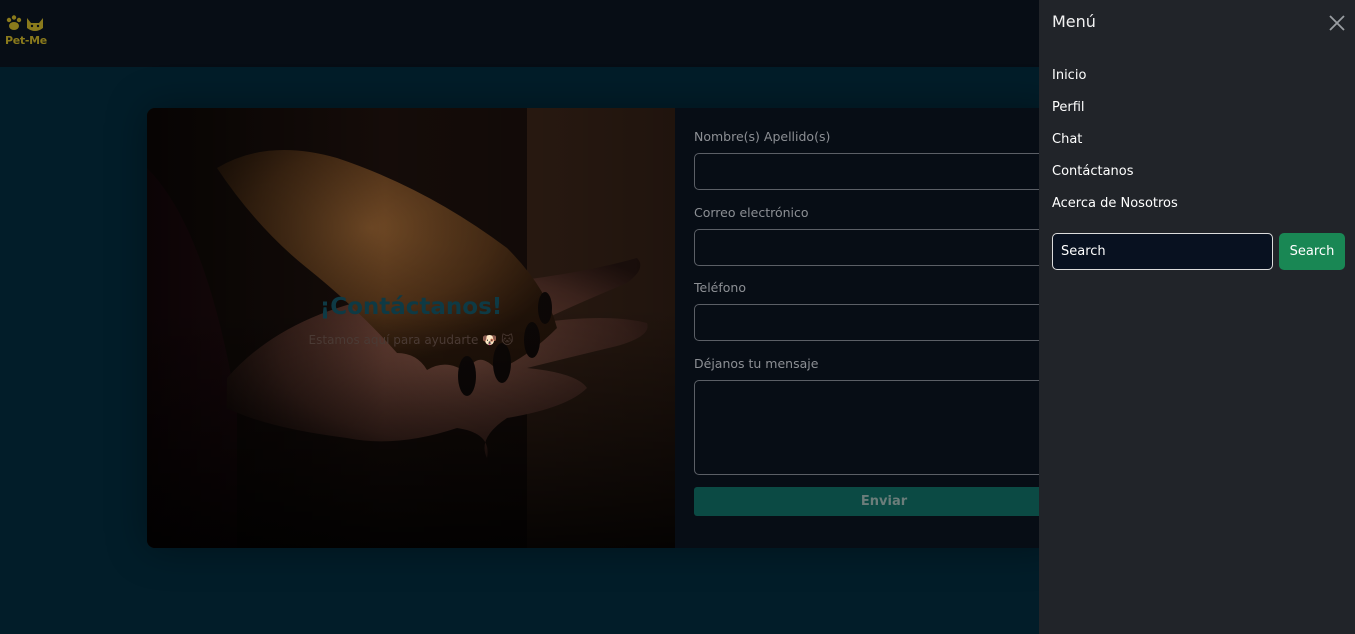  I want to click on brand-logo: Pet-Me, so click(28, 32).